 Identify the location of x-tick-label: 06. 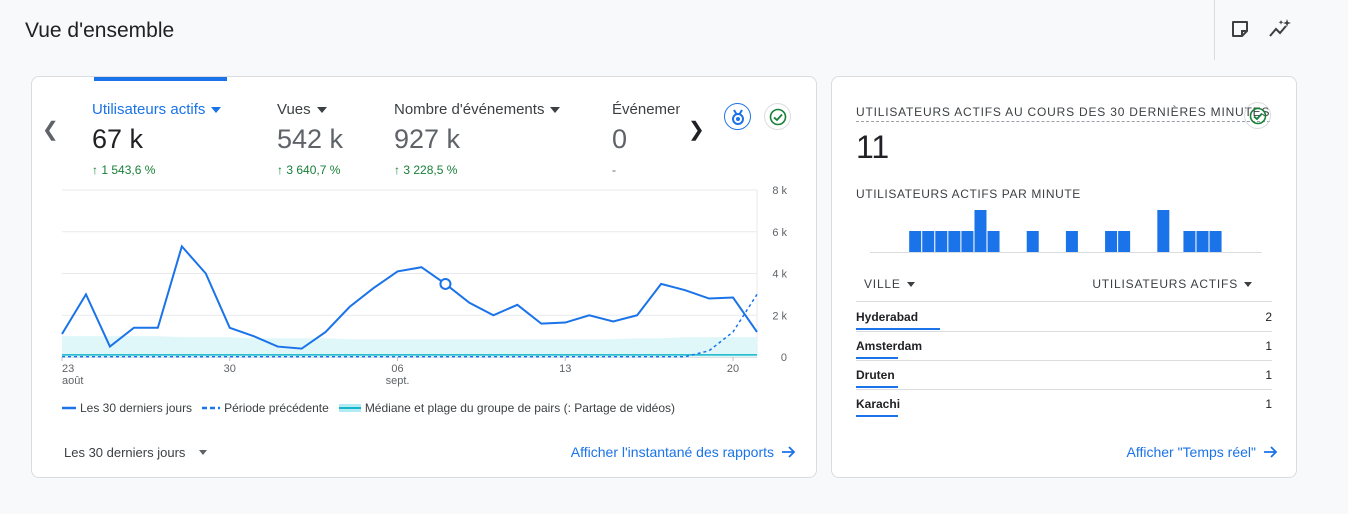
(397, 369).